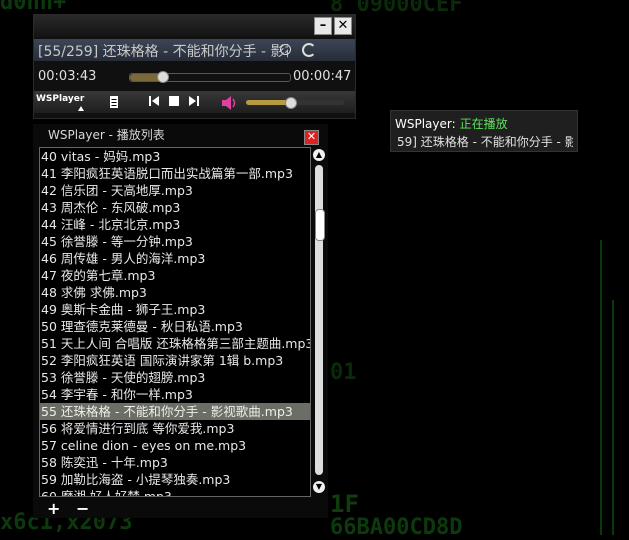 The width and height of the screenshot is (629, 540). I want to click on playlist-scrollbar: ▲ ▼, so click(319, 321).